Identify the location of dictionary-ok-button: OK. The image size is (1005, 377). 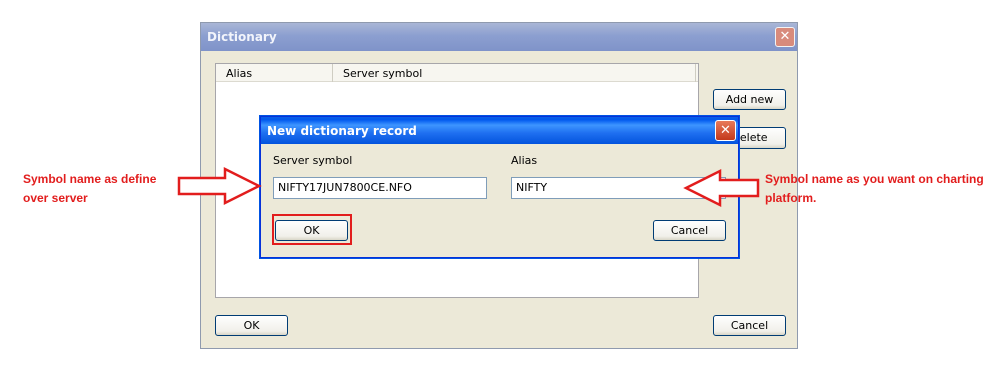
(251, 325).